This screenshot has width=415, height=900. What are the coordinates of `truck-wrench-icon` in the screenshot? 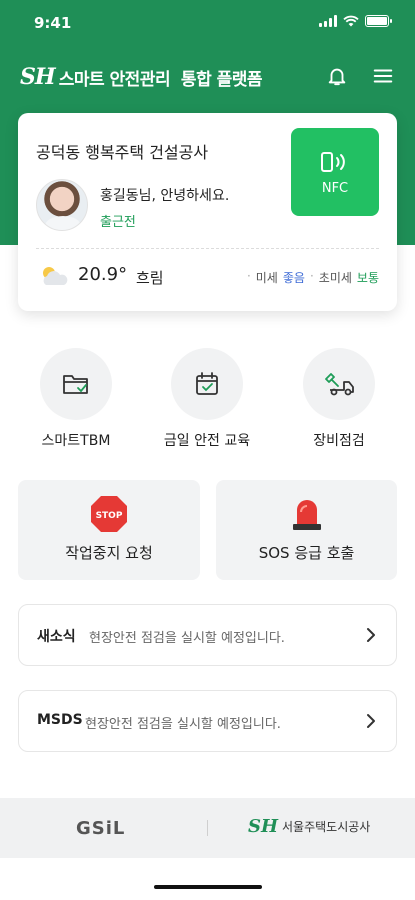 It's located at (339, 384).